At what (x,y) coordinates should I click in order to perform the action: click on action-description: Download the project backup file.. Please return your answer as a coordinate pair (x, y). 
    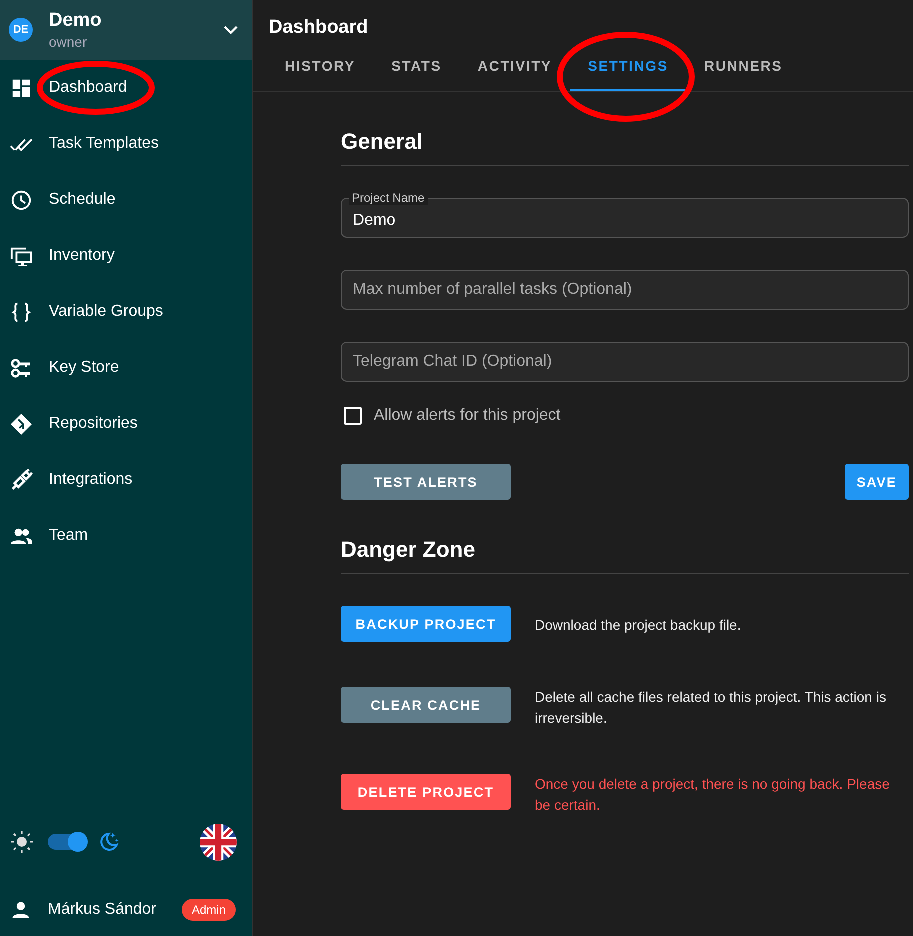
    Looking at the image, I should click on (638, 625).